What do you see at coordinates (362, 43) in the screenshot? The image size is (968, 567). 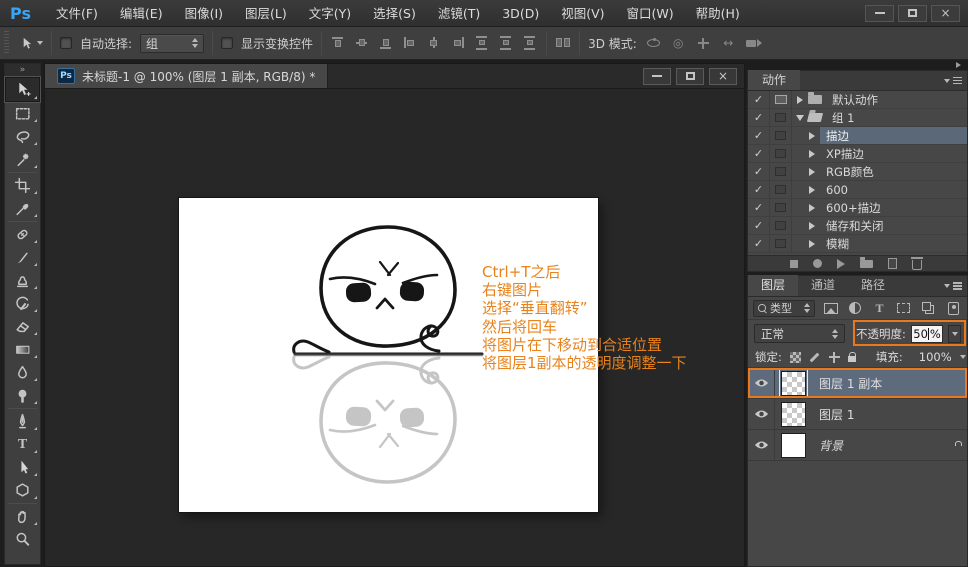 I see `align-vertical-centers-button` at bounding box center [362, 43].